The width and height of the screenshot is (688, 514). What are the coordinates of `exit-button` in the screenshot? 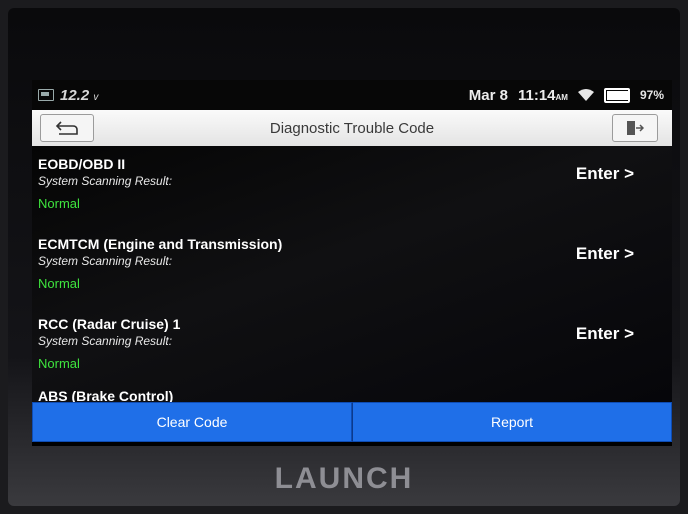 It's located at (635, 128).